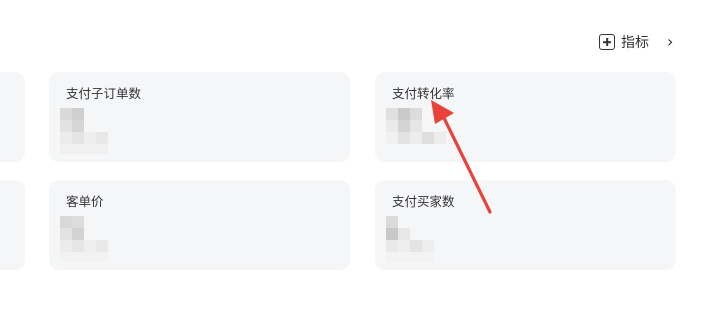 The width and height of the screenshot is (706, 323). I want to click on add-metric-button: 指标 ›, so click(636, 42).